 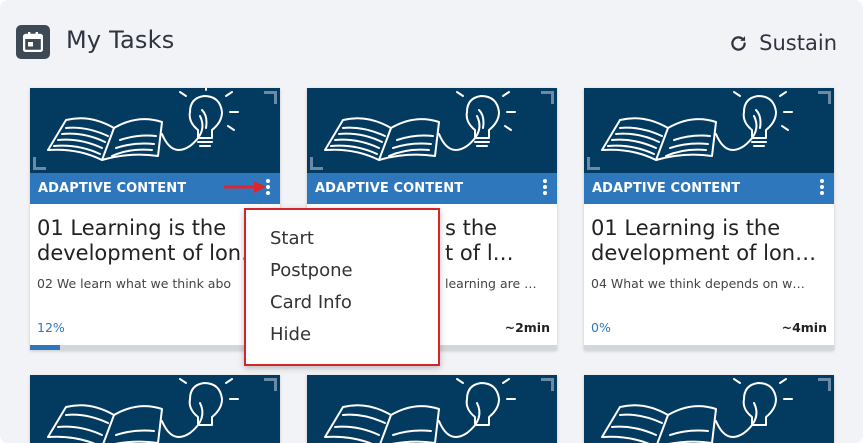 I want to click on calendar-icon, so click(x=33, y=42).